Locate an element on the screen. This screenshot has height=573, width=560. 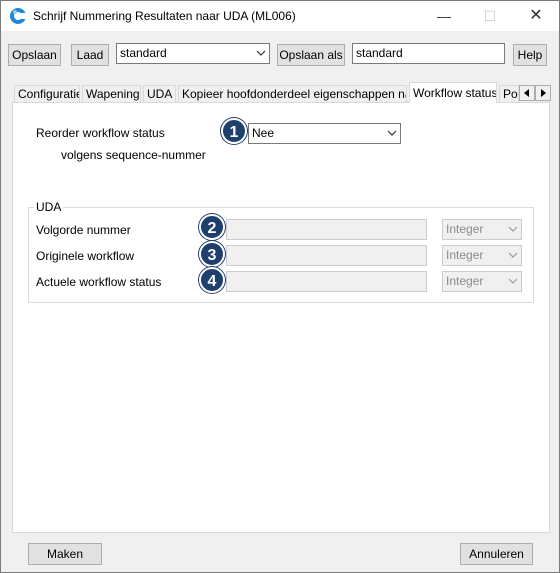
field-label-volgorde: Volgorde nummer is located at coordinates (83, 230).